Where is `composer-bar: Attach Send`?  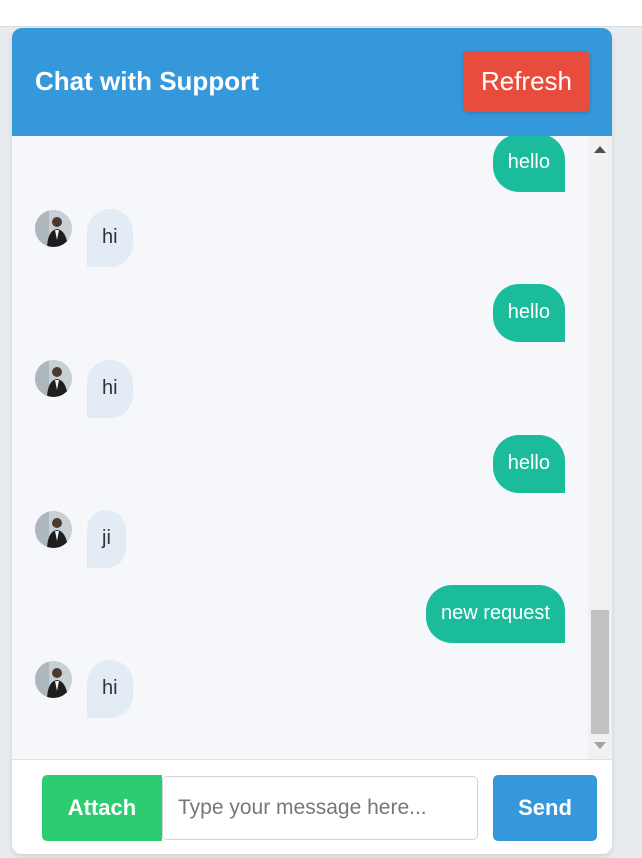 composer-bar: Attach Send is located at coordinates (312, 806).